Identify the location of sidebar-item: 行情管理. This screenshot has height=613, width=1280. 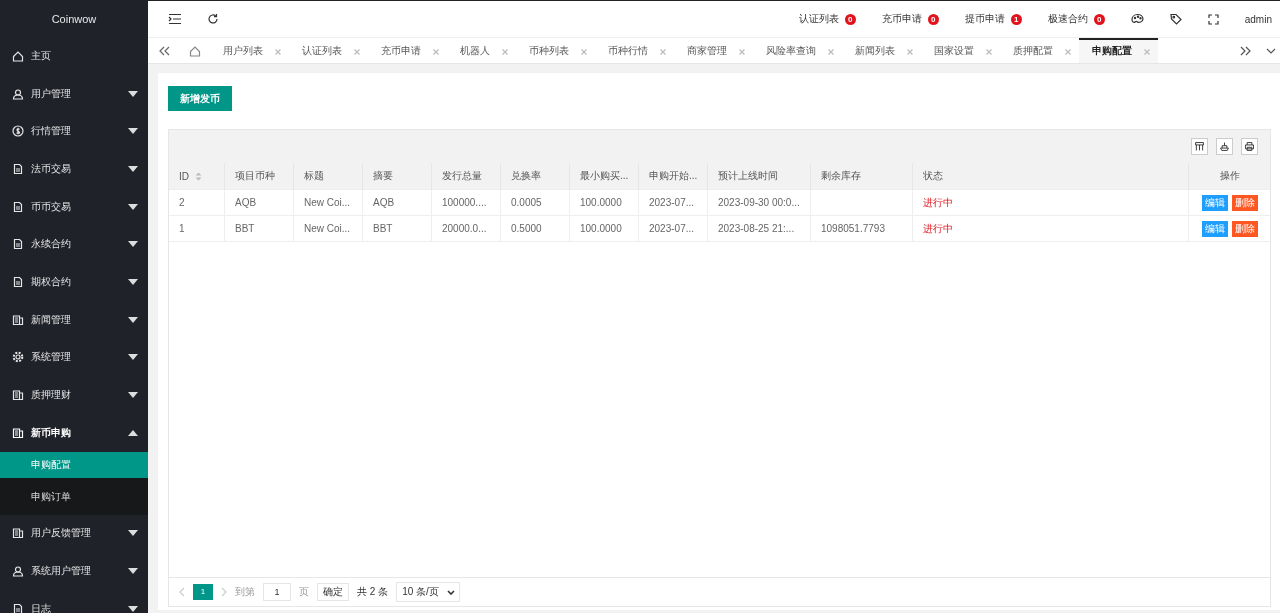
(74, 131).